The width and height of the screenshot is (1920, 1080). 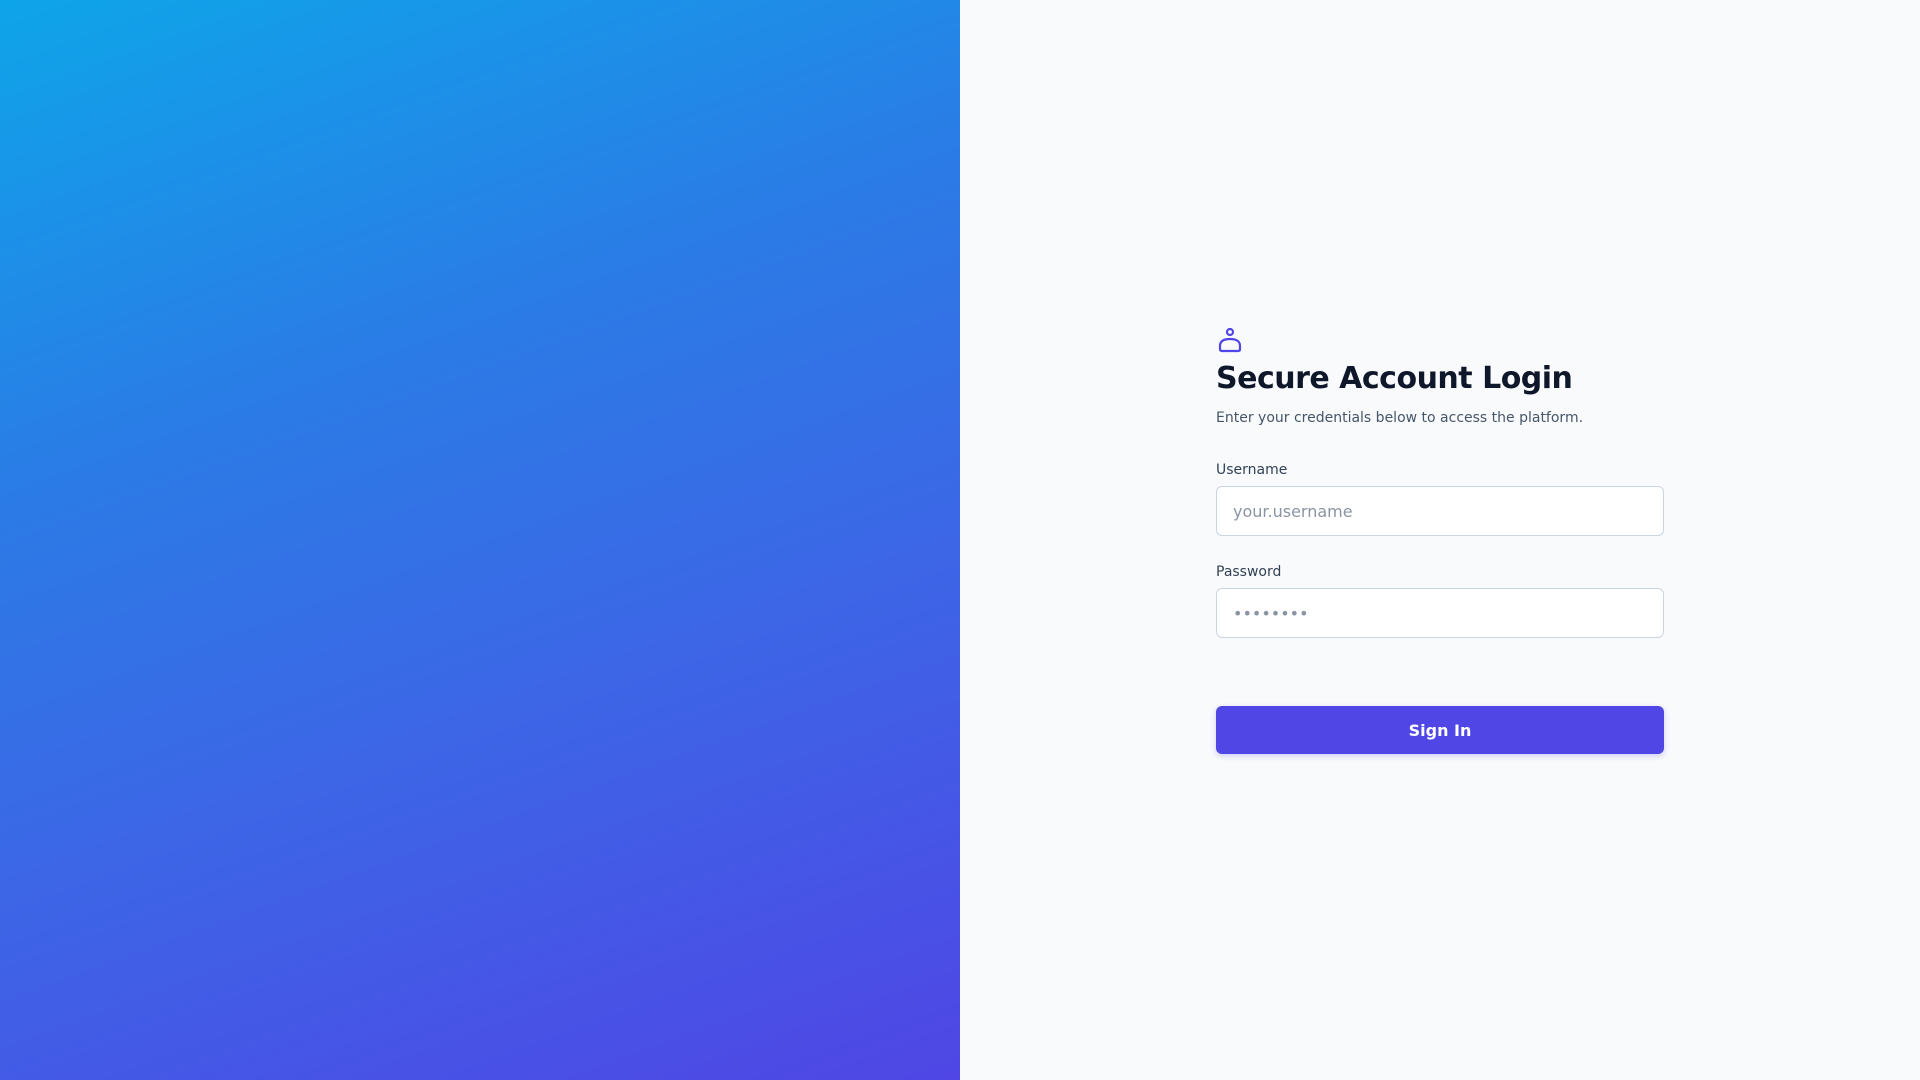 I want to click on page-title: Secure Account Login, so click(x=1394, y=378).